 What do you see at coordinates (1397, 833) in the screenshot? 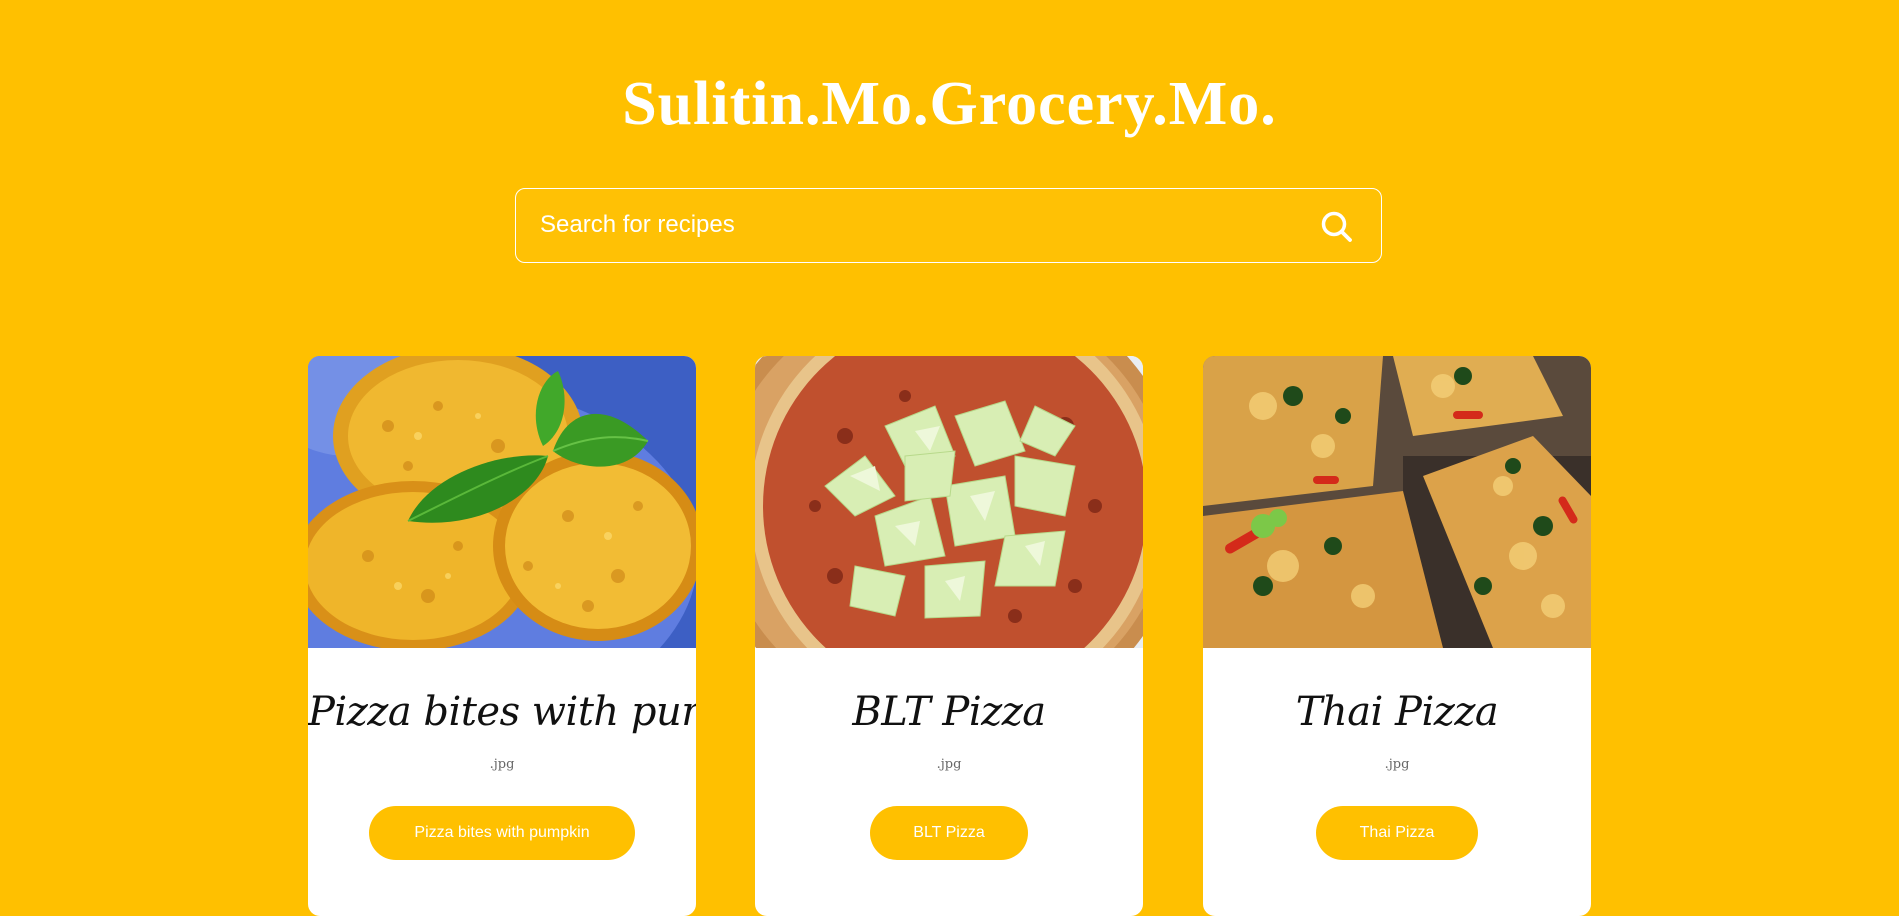
I see `view-recipe-button: Thai Pizza` at bounding box center [1397, 833].